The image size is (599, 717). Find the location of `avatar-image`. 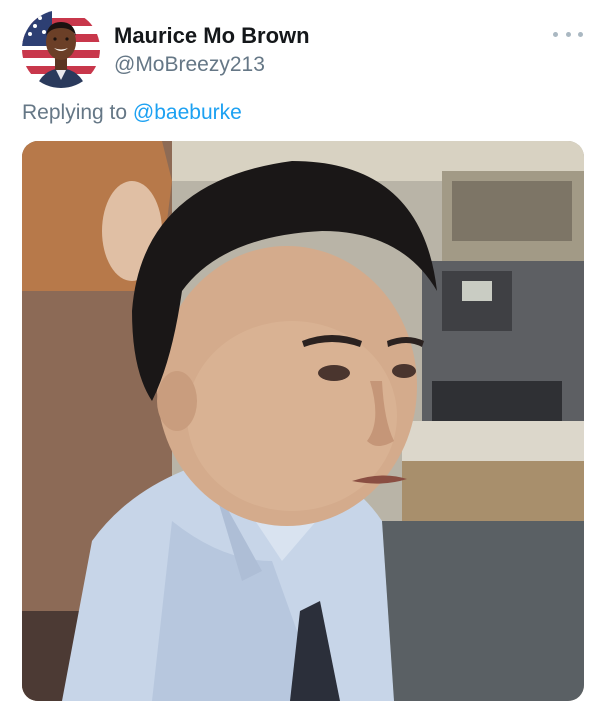

avatar-image is located at coordinates (61, 49).